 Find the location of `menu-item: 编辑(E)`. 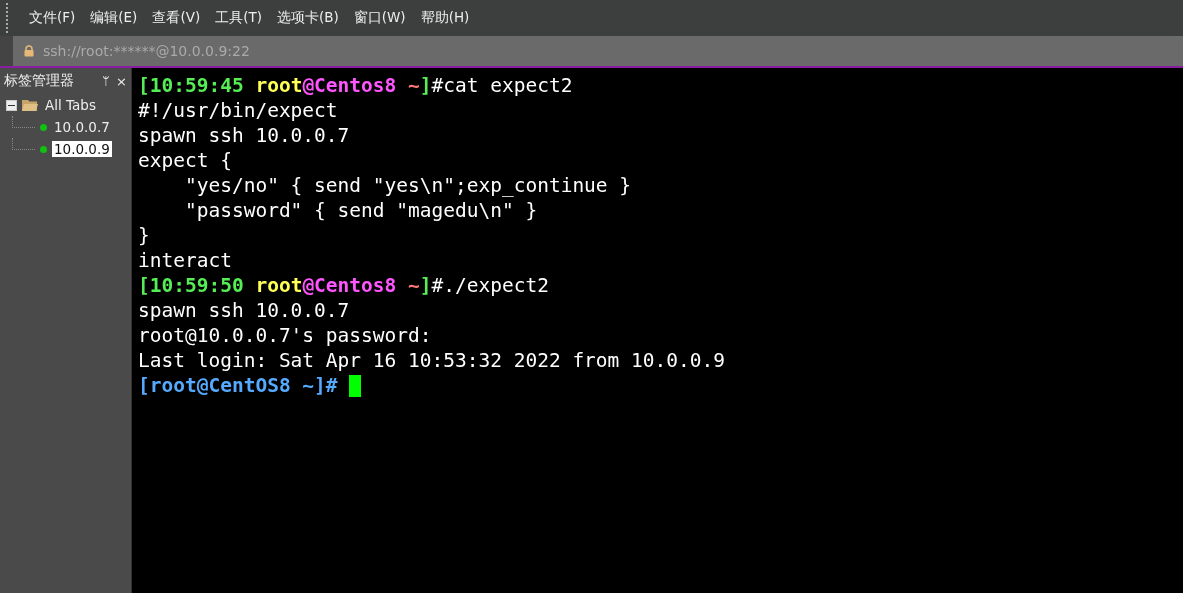

menu-item: 编辑(E) is located at coordinates (114, 18).